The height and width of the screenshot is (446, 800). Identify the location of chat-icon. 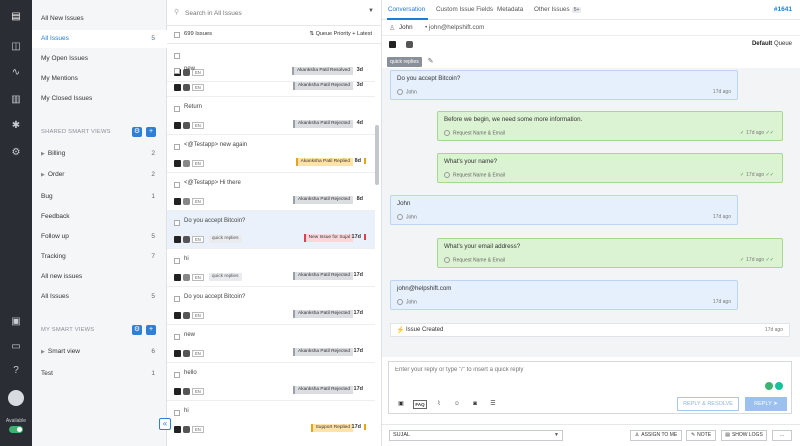
(186, 239).